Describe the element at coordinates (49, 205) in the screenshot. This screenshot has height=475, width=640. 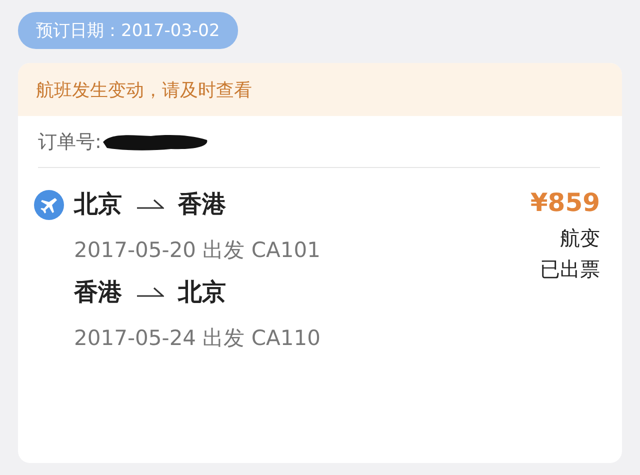
I see `airplane-icon` at that location.